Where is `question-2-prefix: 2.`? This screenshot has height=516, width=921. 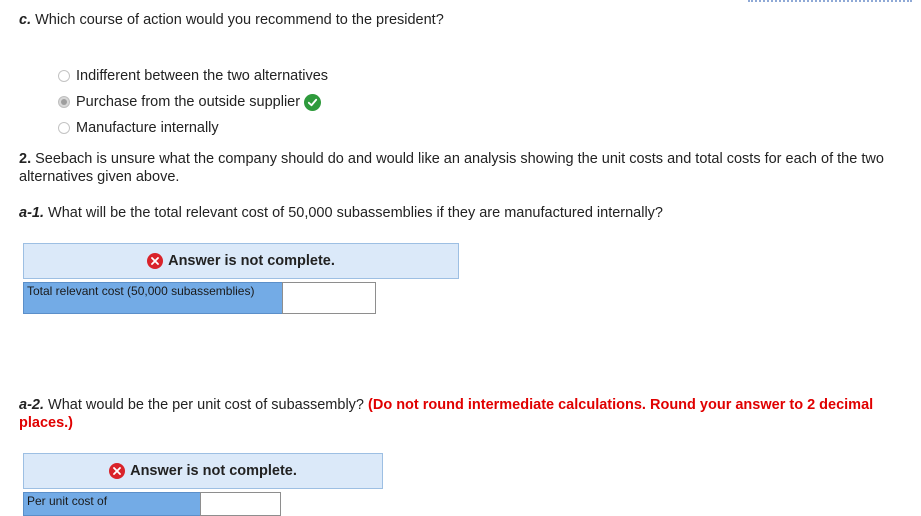 question-2-prefix: 2. is located at coordinates (25, 159).